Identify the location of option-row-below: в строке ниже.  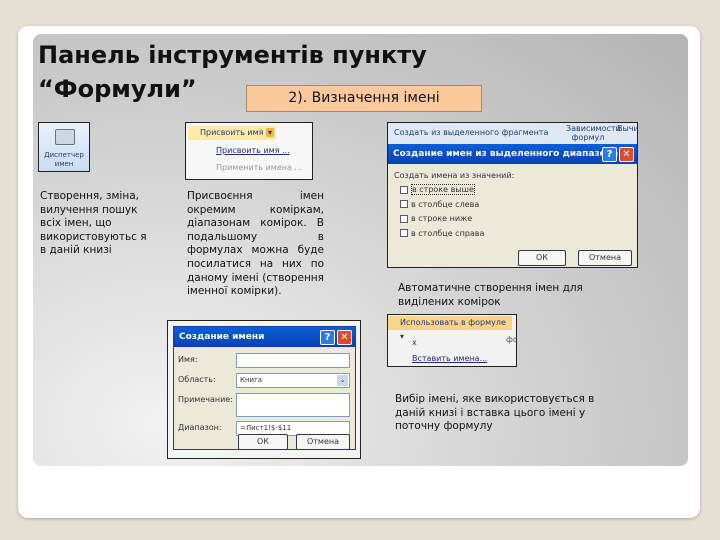
(442, 219).